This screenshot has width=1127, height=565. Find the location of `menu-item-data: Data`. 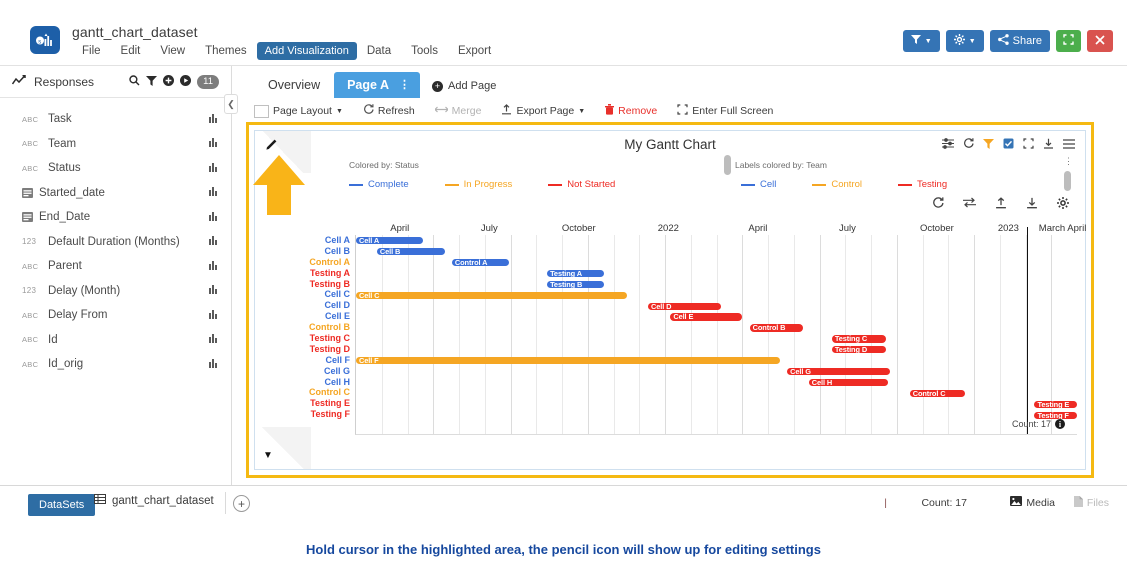

menu-item-data: Data is located at coordinates (379, 51).